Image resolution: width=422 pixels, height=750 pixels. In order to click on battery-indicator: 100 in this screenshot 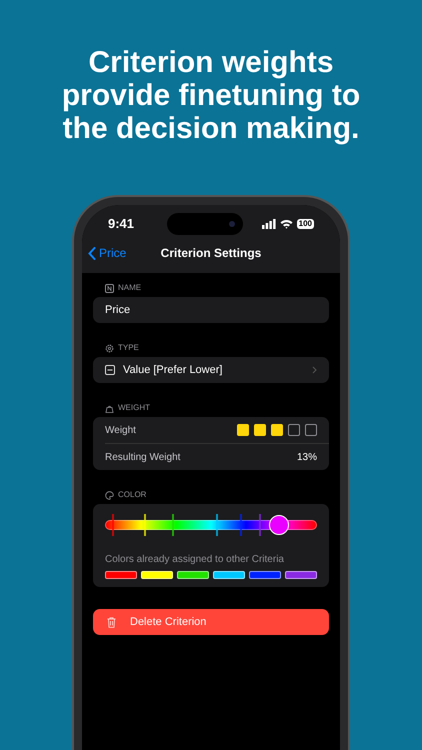, I will do `click(305, 224)`.